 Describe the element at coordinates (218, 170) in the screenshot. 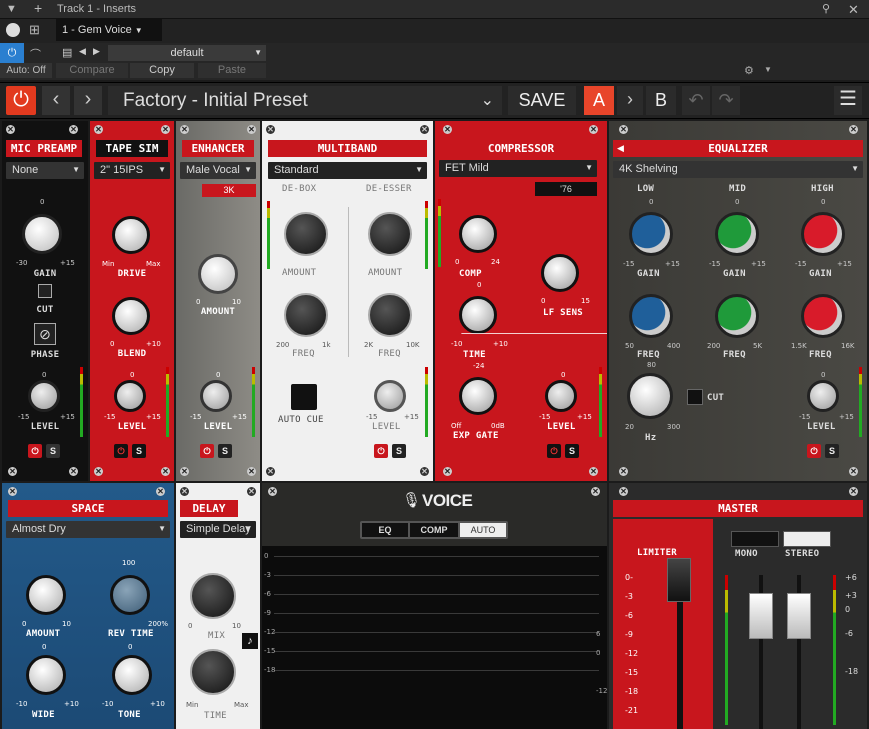

I see `enhancer-select: Male Vocal ▼` at that location.